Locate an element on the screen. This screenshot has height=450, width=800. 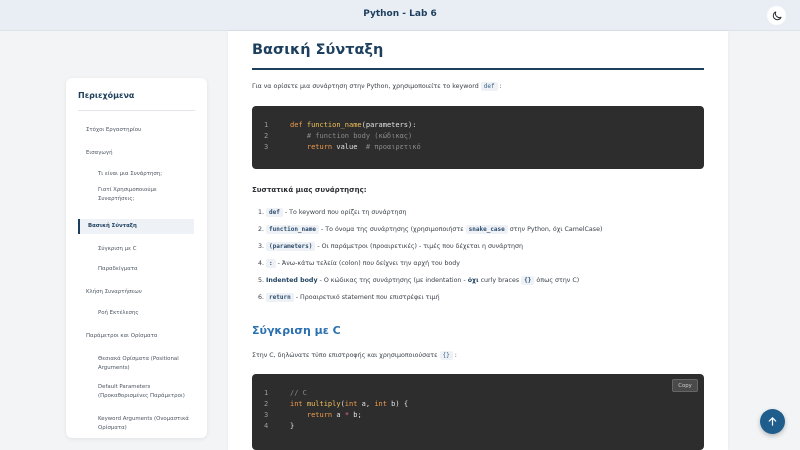
inline-code: return is located at coordinates (280, 297).